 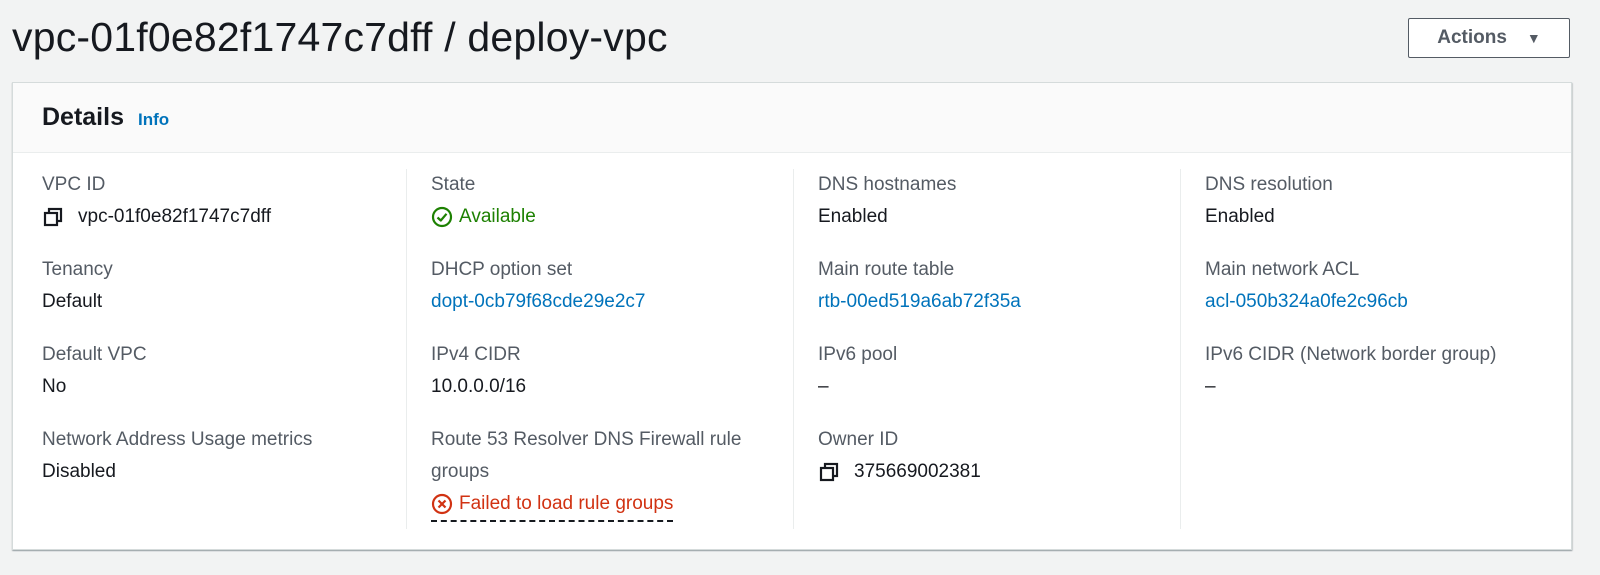 What do you see at coordinates (917, 471) in the screenshot?
I see `owner-id-value: 375669002381` at bounding box center [917, 471].